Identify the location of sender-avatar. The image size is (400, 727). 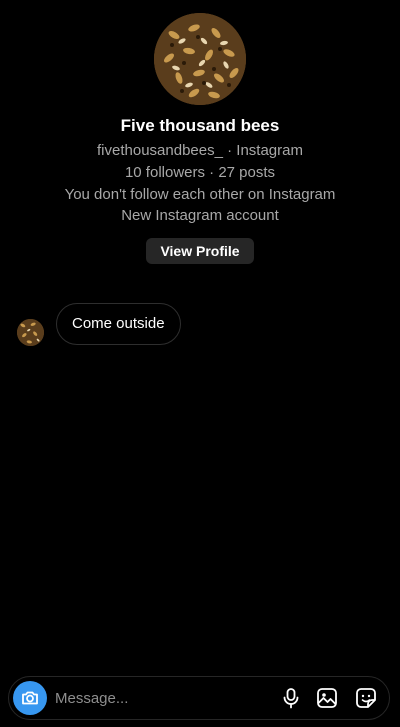
(30, 332).